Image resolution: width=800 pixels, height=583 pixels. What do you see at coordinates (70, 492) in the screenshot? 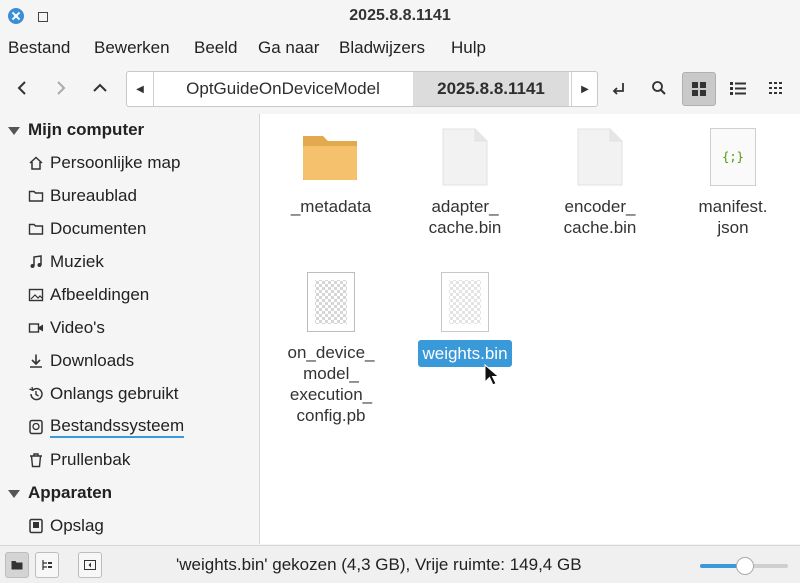
I see `section-label: Apparaten` at bounding box center [70, 492].